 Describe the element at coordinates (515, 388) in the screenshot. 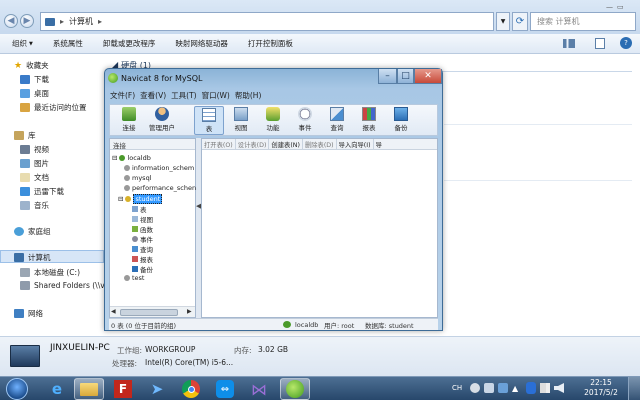

I see `show-hidden-icons: ▲` at that location.